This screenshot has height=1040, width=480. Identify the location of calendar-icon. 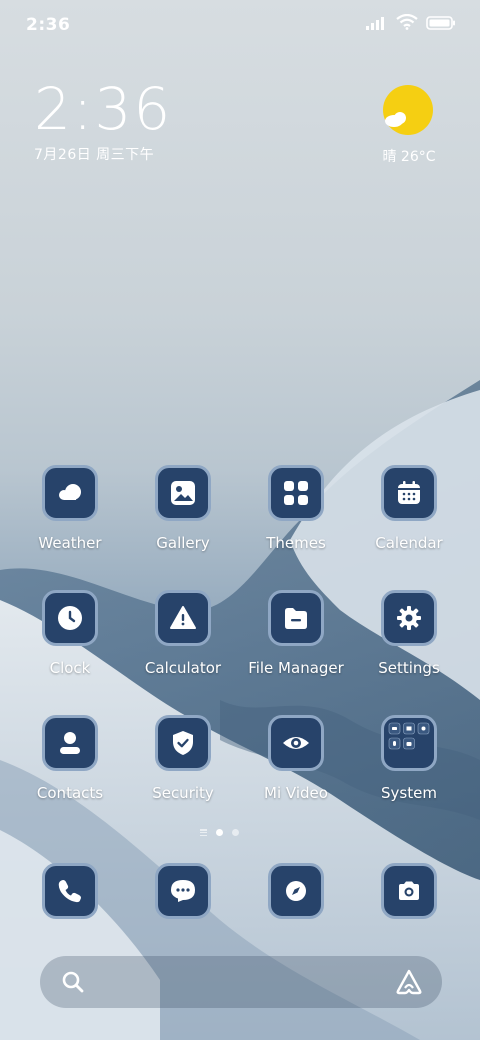
(409, 492).